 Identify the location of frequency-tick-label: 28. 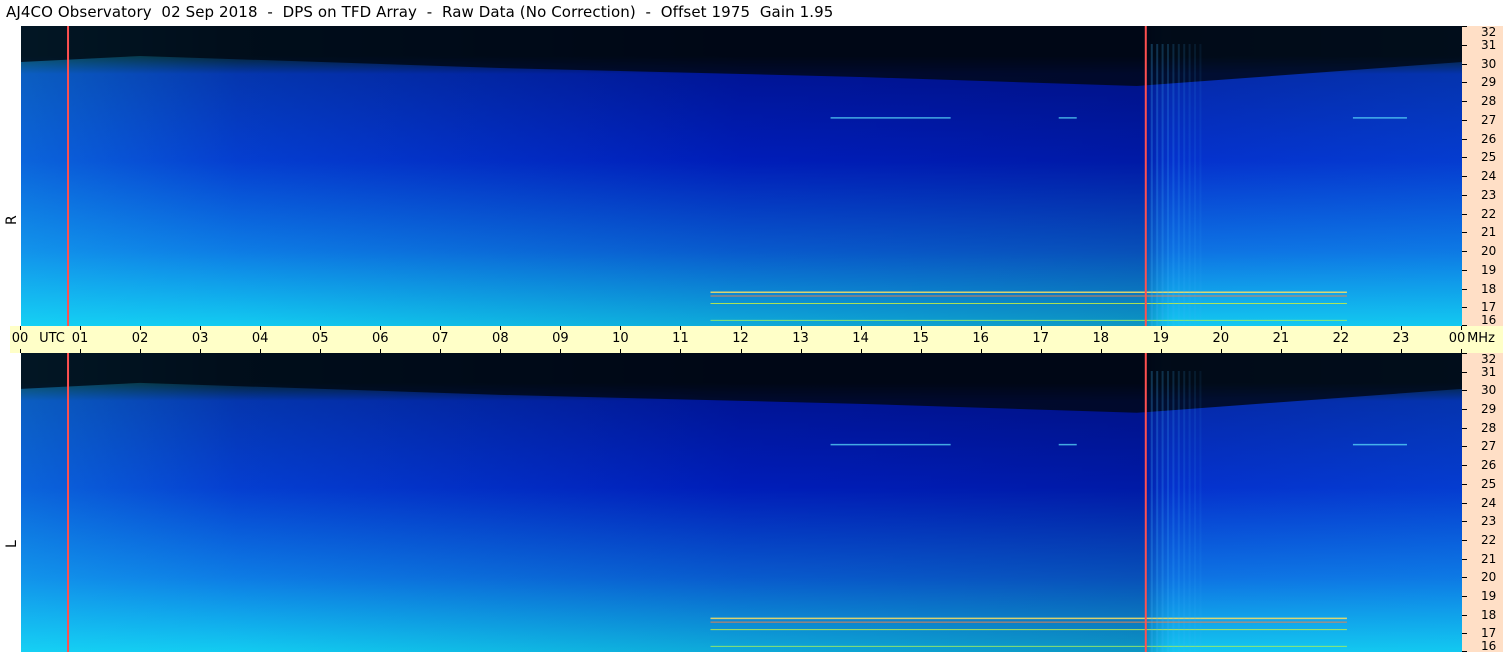
(1489, 101).